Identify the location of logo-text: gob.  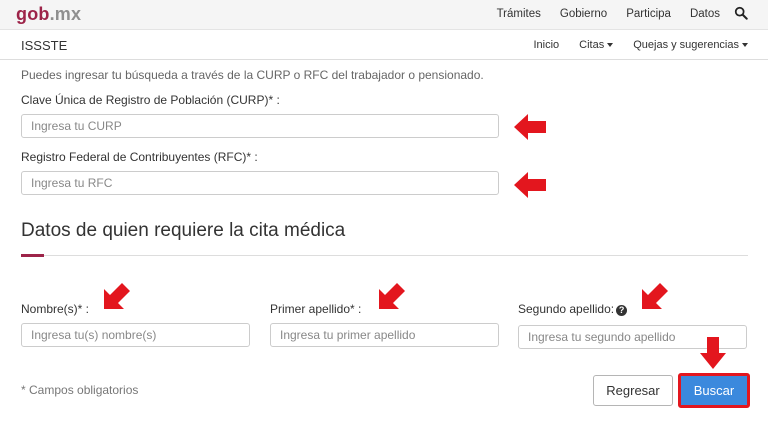
(33, 14).